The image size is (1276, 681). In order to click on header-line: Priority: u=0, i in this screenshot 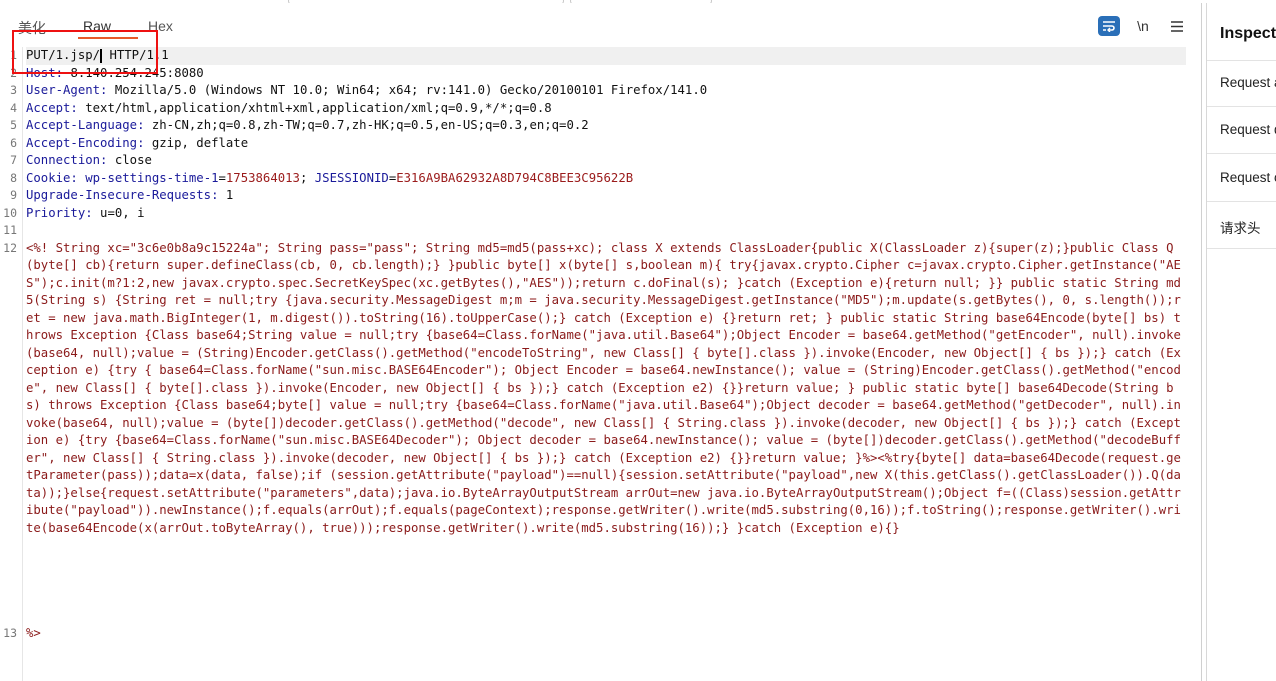, I will do `click(606, 214)`.